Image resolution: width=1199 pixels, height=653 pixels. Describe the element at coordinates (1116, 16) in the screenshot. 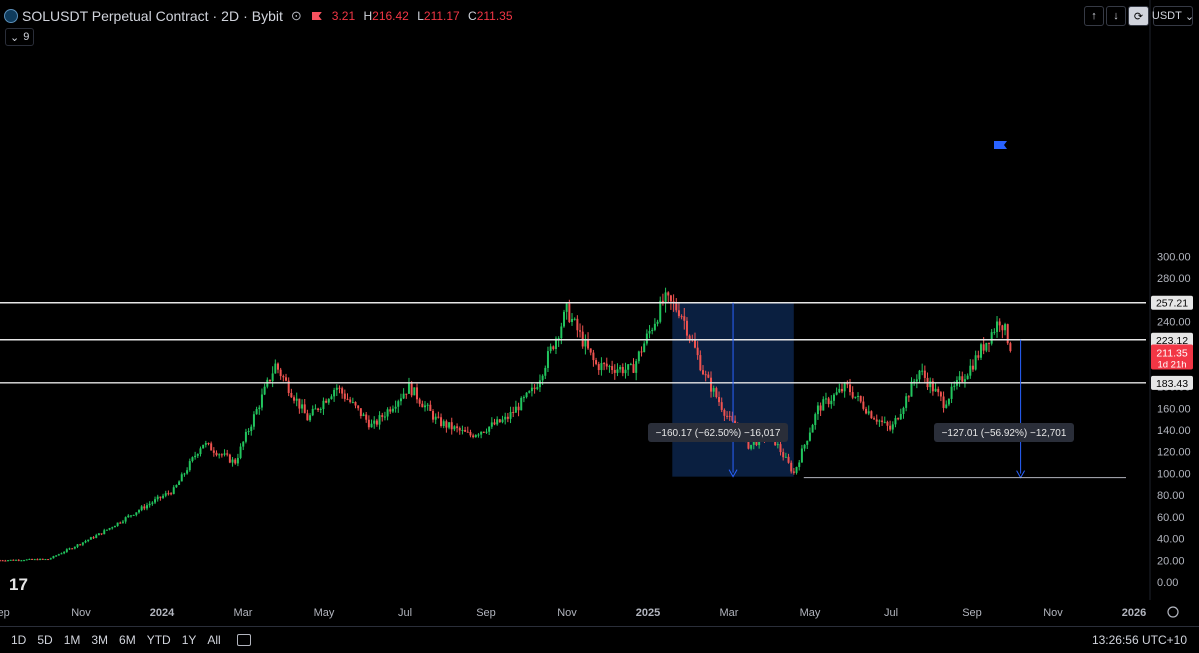

I see `scroll-down-button: ↓` at that location.